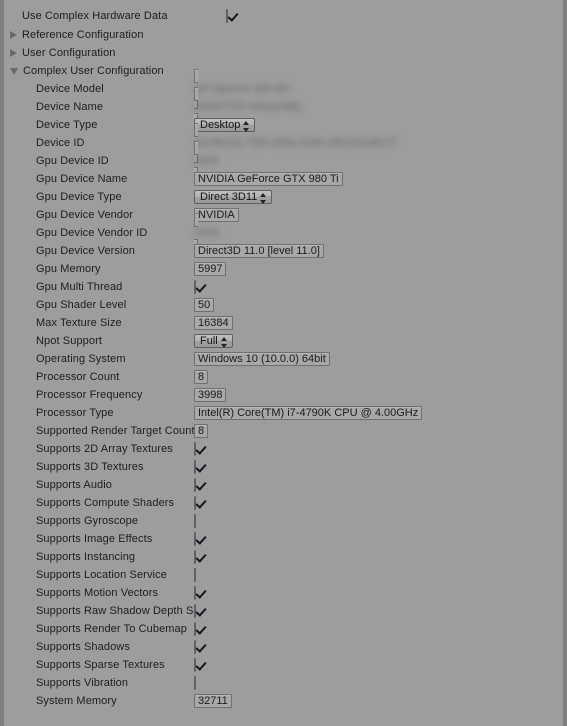 The height and width of the screenshot is (726, 567). I want to click on checkbox-supports-render-to-cubemap, so click(195, 629).